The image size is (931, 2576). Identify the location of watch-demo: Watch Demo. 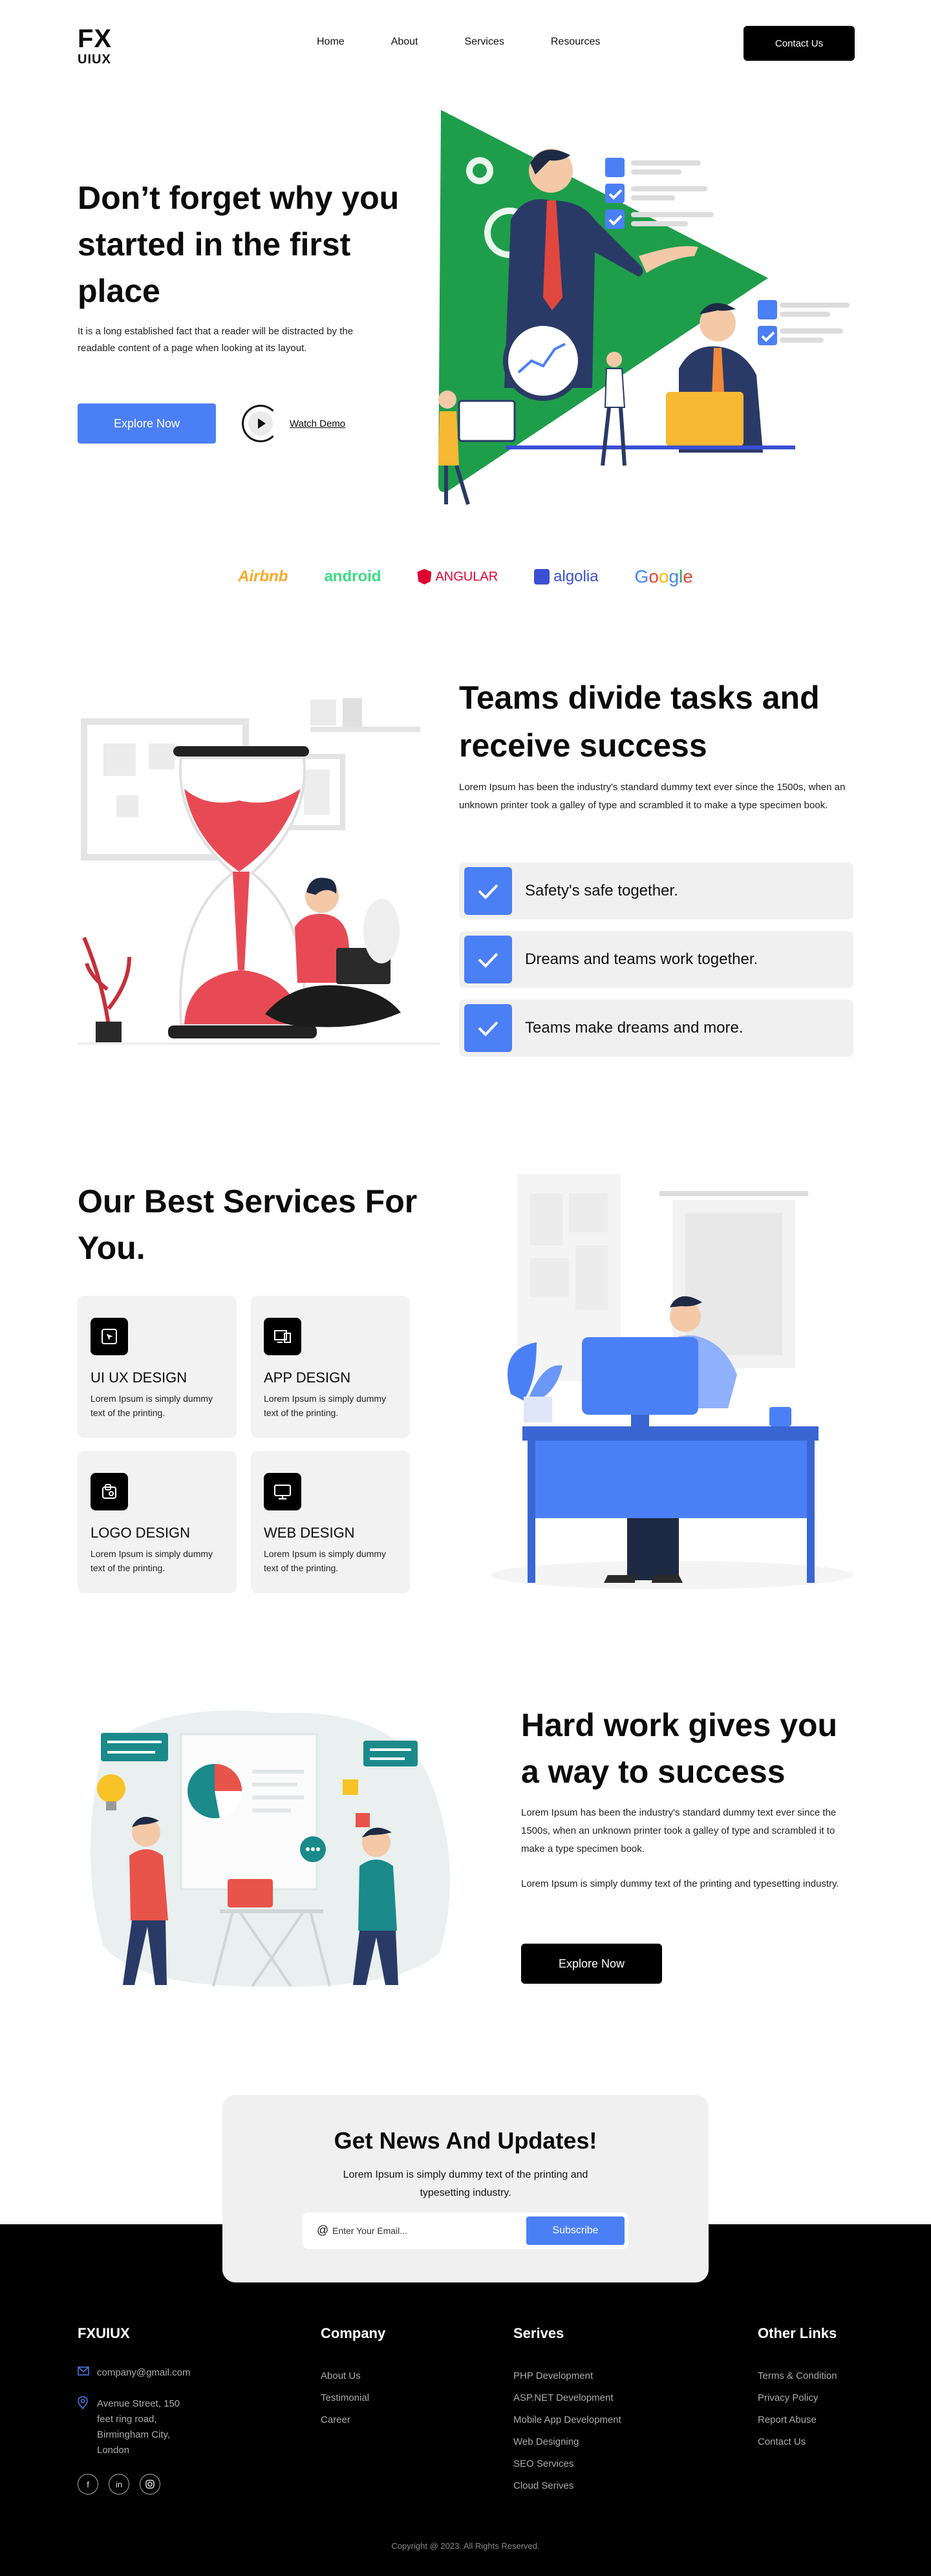
(294, 423).